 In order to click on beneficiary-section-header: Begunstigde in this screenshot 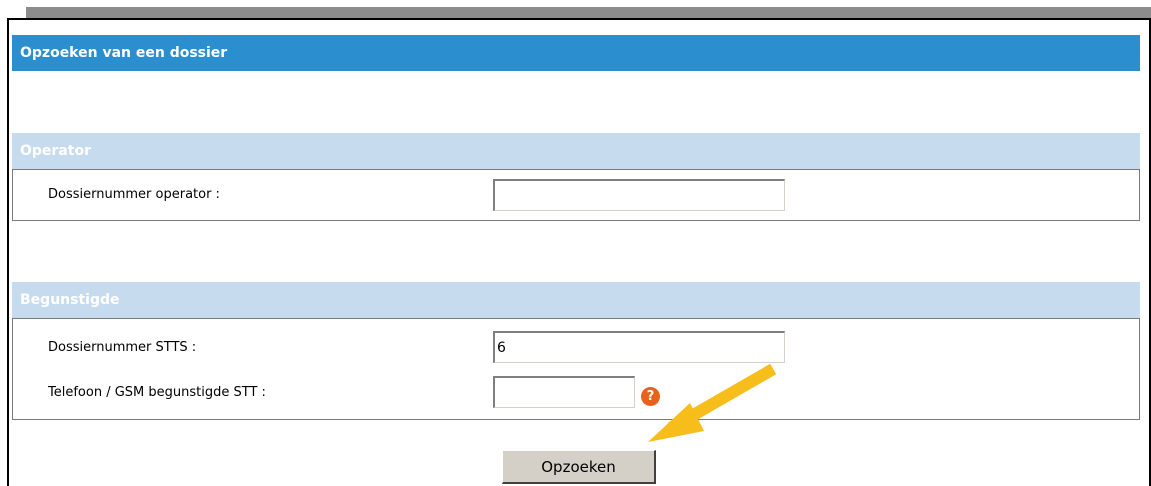, I will do `click(576, 300)`.